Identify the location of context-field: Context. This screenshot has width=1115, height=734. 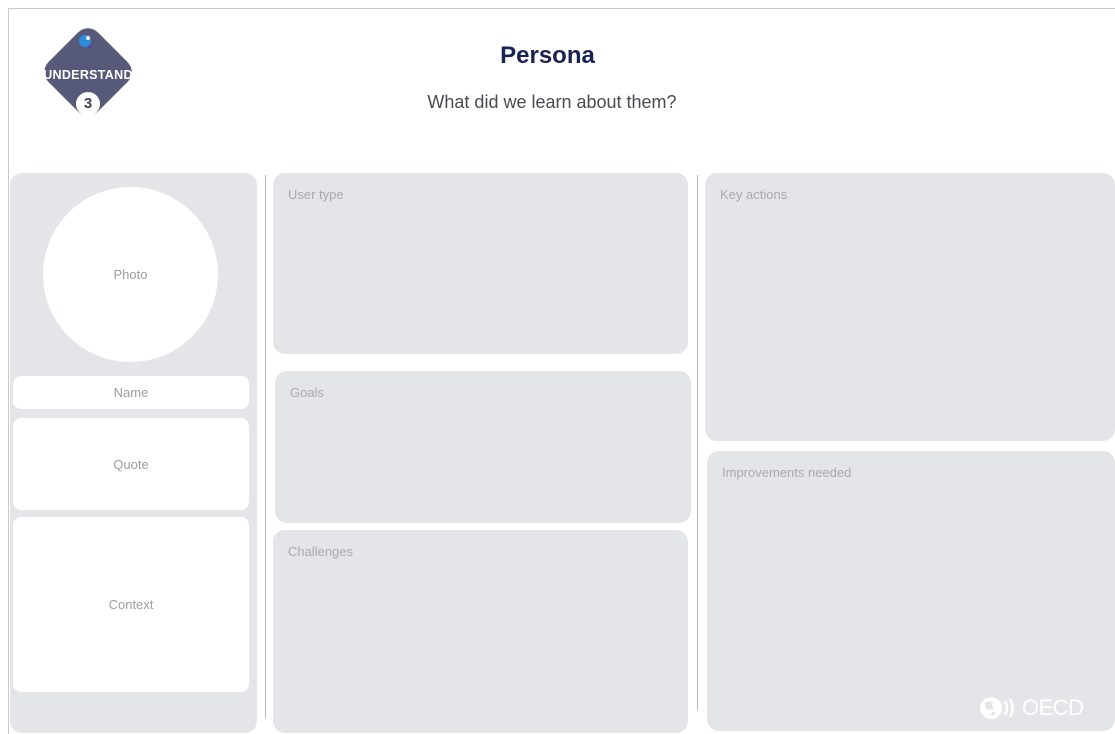
(131, 604).